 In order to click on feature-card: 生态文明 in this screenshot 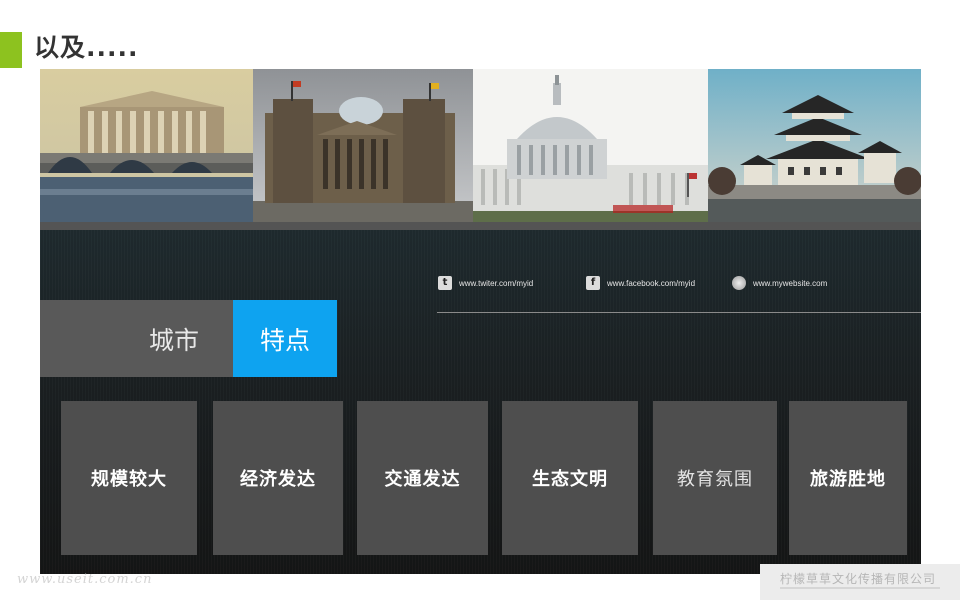, I will do `click(570, 478)`.